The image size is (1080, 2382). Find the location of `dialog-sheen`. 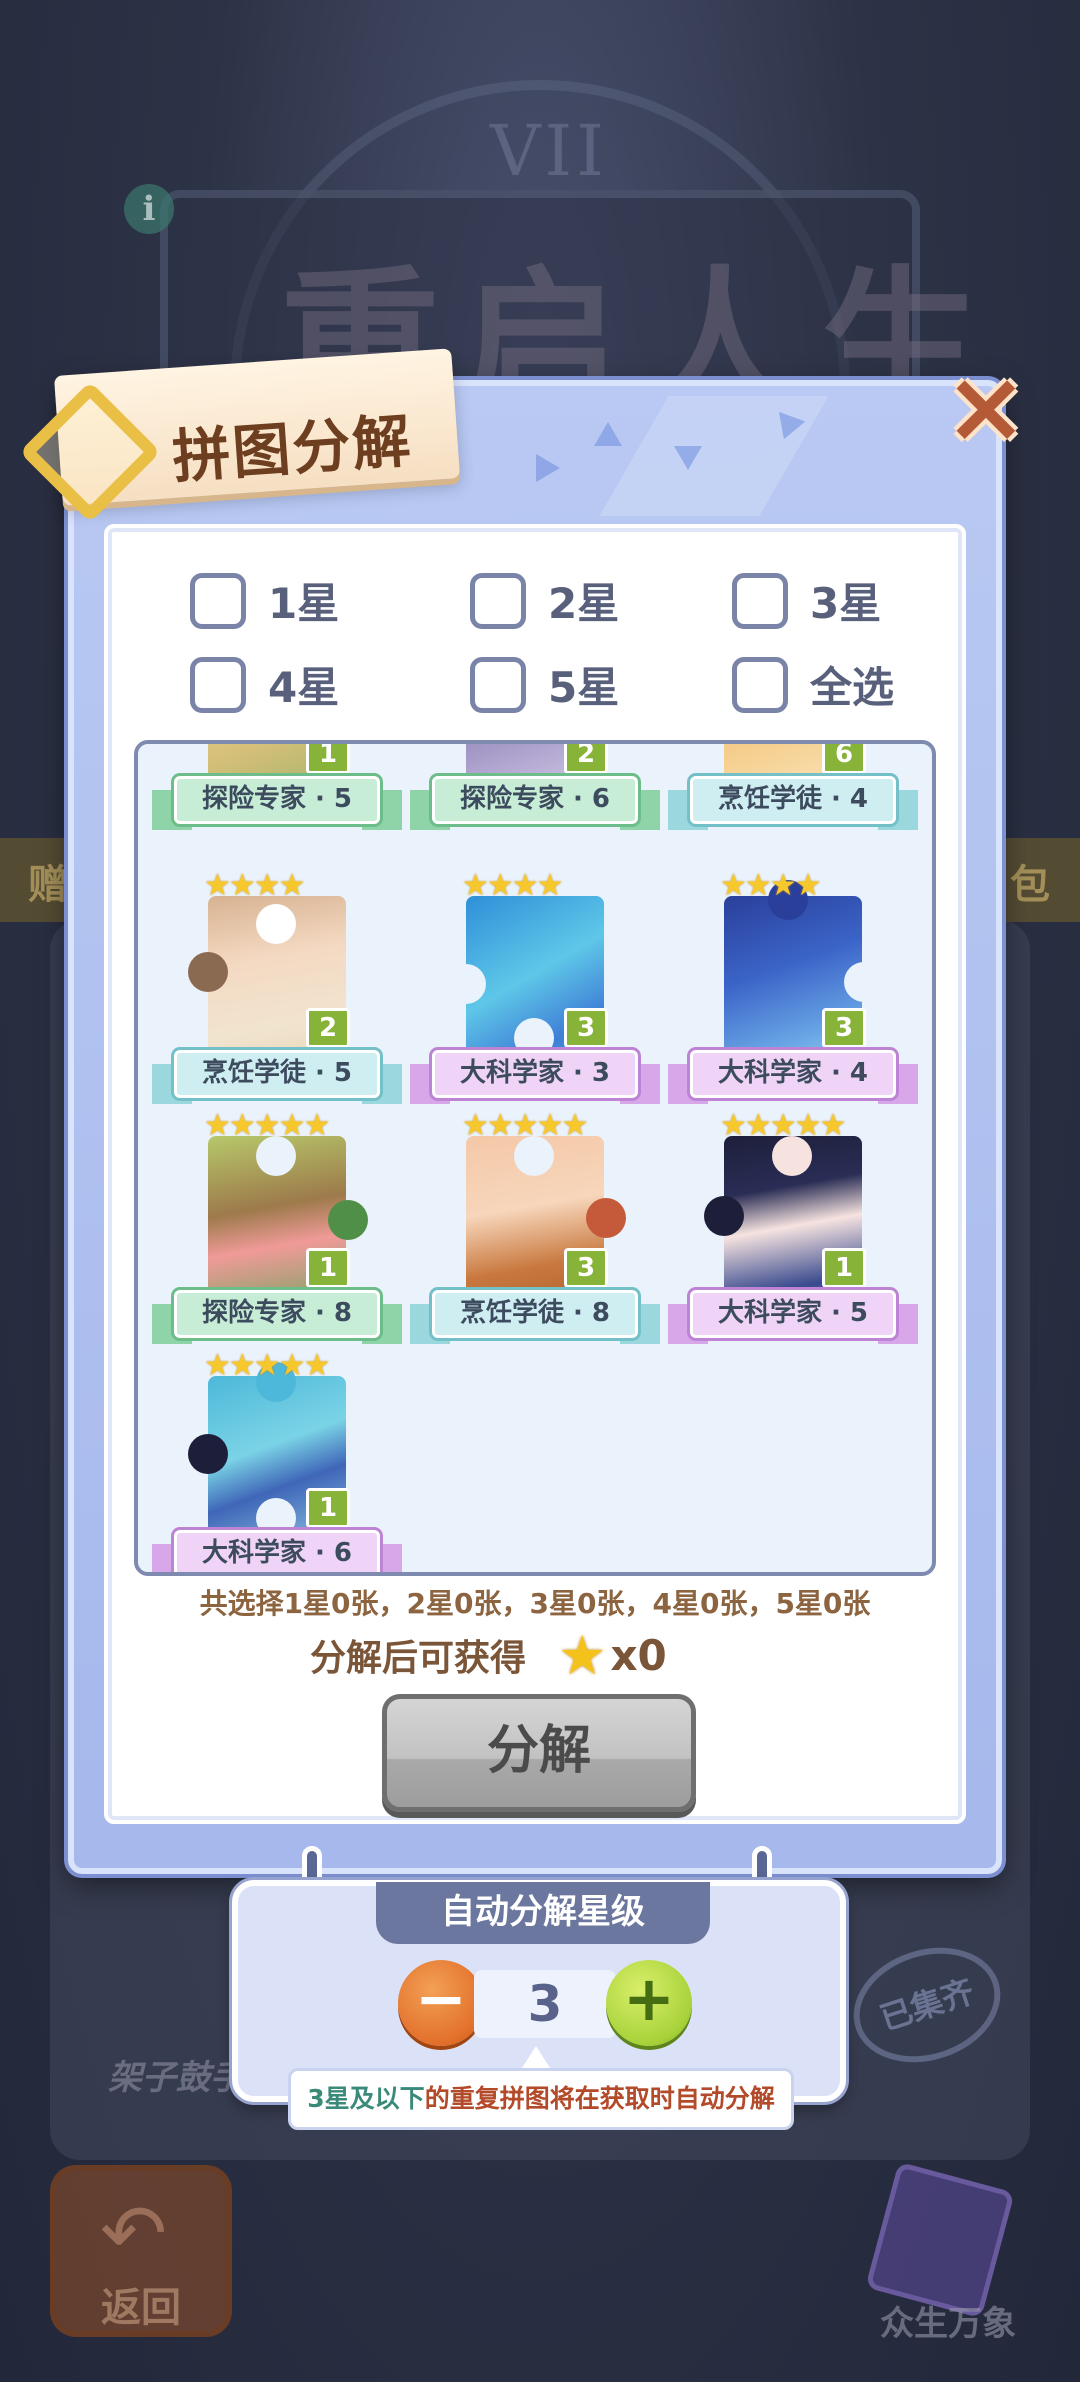

dialog-sheen is located at coordinates (714, 456).